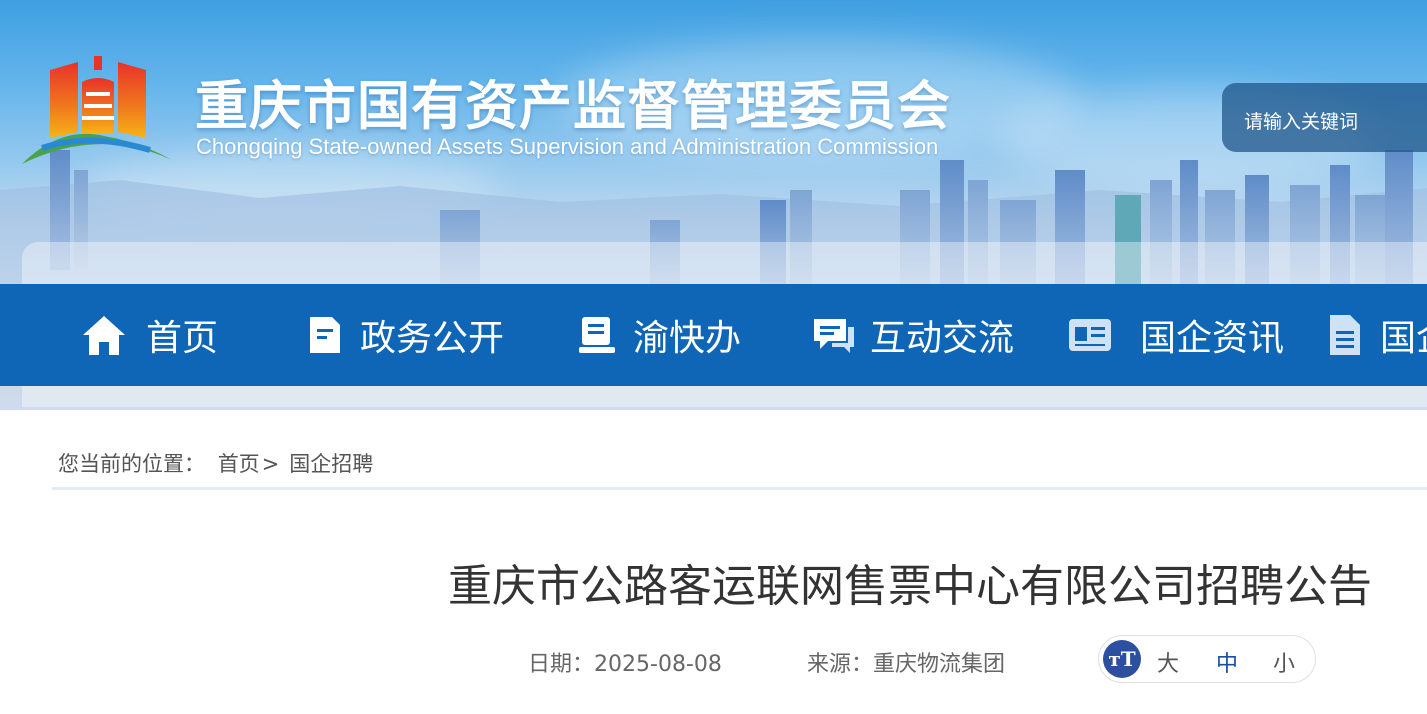 The width and height of the screenshot is (1427, 714). What do you see at coordinates (939, 664) in the screenshot?
I see `source-value: 重庆物流集团` at bounding box center [939, 664].